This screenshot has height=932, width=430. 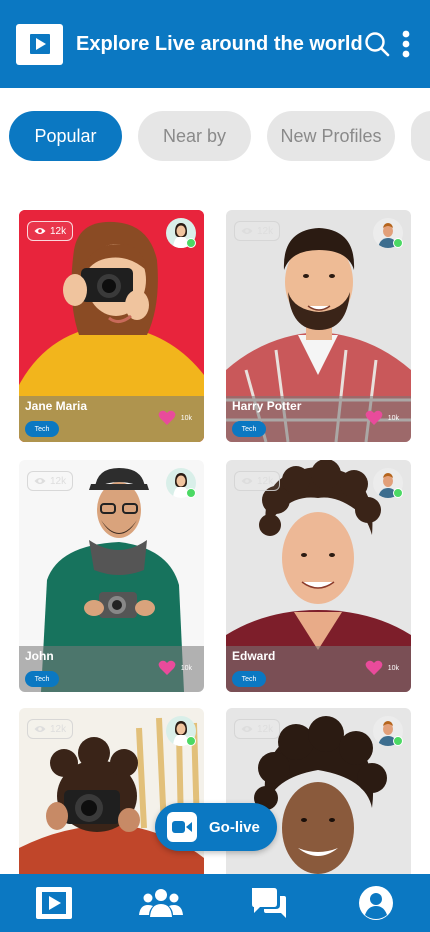 I want to click on chip-new-profiles: New Profiles, so click(x=331, y=136).